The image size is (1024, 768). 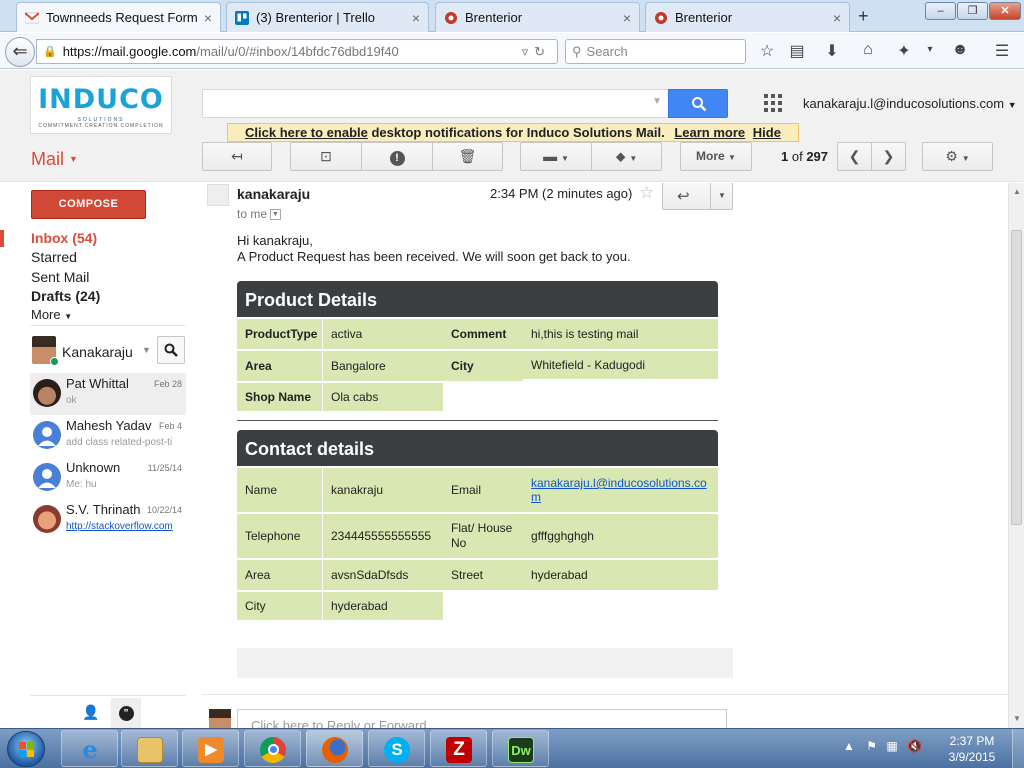 I want to click on bookmark-star-icon: ☆, so click(x=767, y=51).